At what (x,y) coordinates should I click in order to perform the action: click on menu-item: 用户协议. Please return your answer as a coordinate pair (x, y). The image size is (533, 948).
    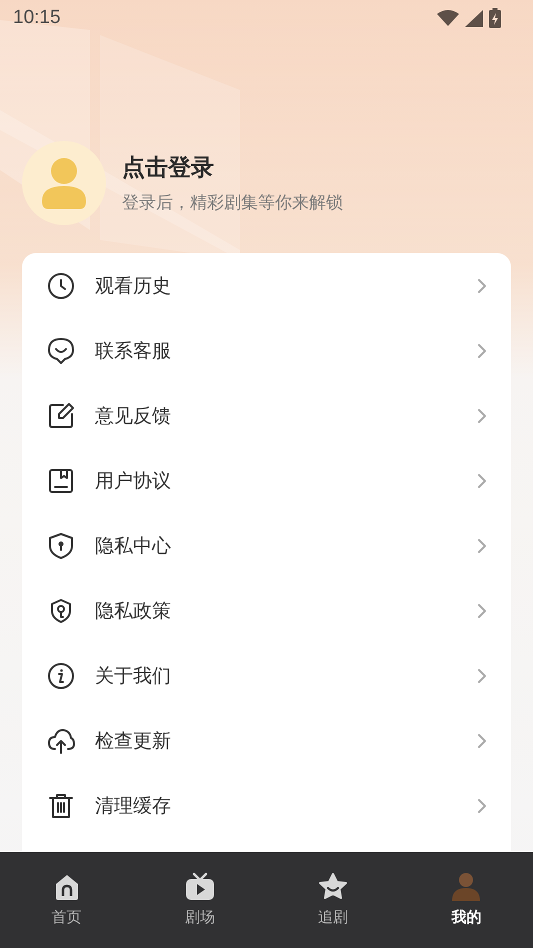
    Looking at the image, I should click on (266, 480).